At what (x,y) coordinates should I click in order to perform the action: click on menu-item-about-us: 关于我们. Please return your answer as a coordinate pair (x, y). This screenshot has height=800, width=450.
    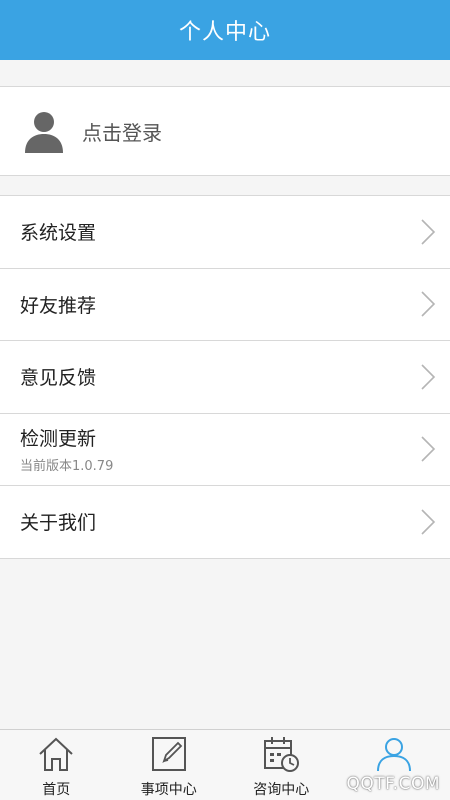
    Looking at the image, I should click on (225, 522).